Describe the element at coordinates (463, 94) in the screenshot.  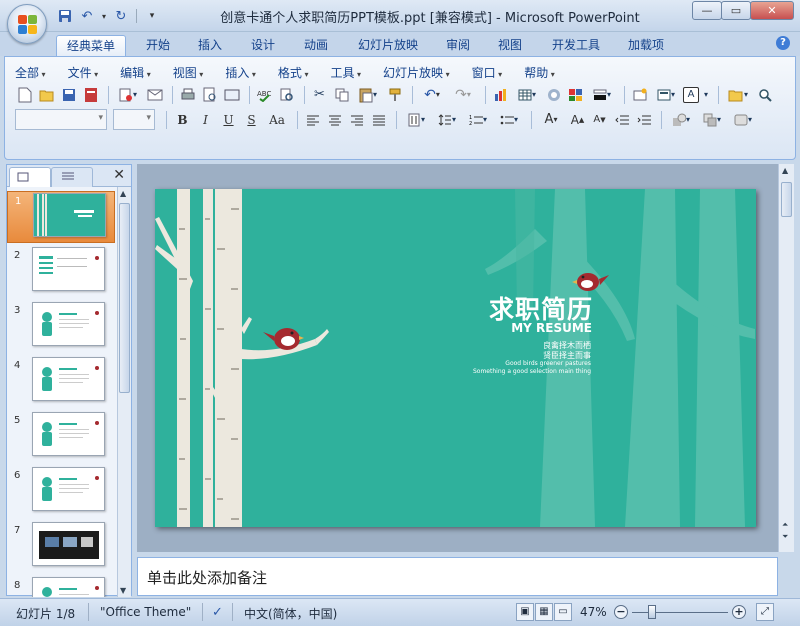
I see `redo-icon: ↷ ▾` at that location.